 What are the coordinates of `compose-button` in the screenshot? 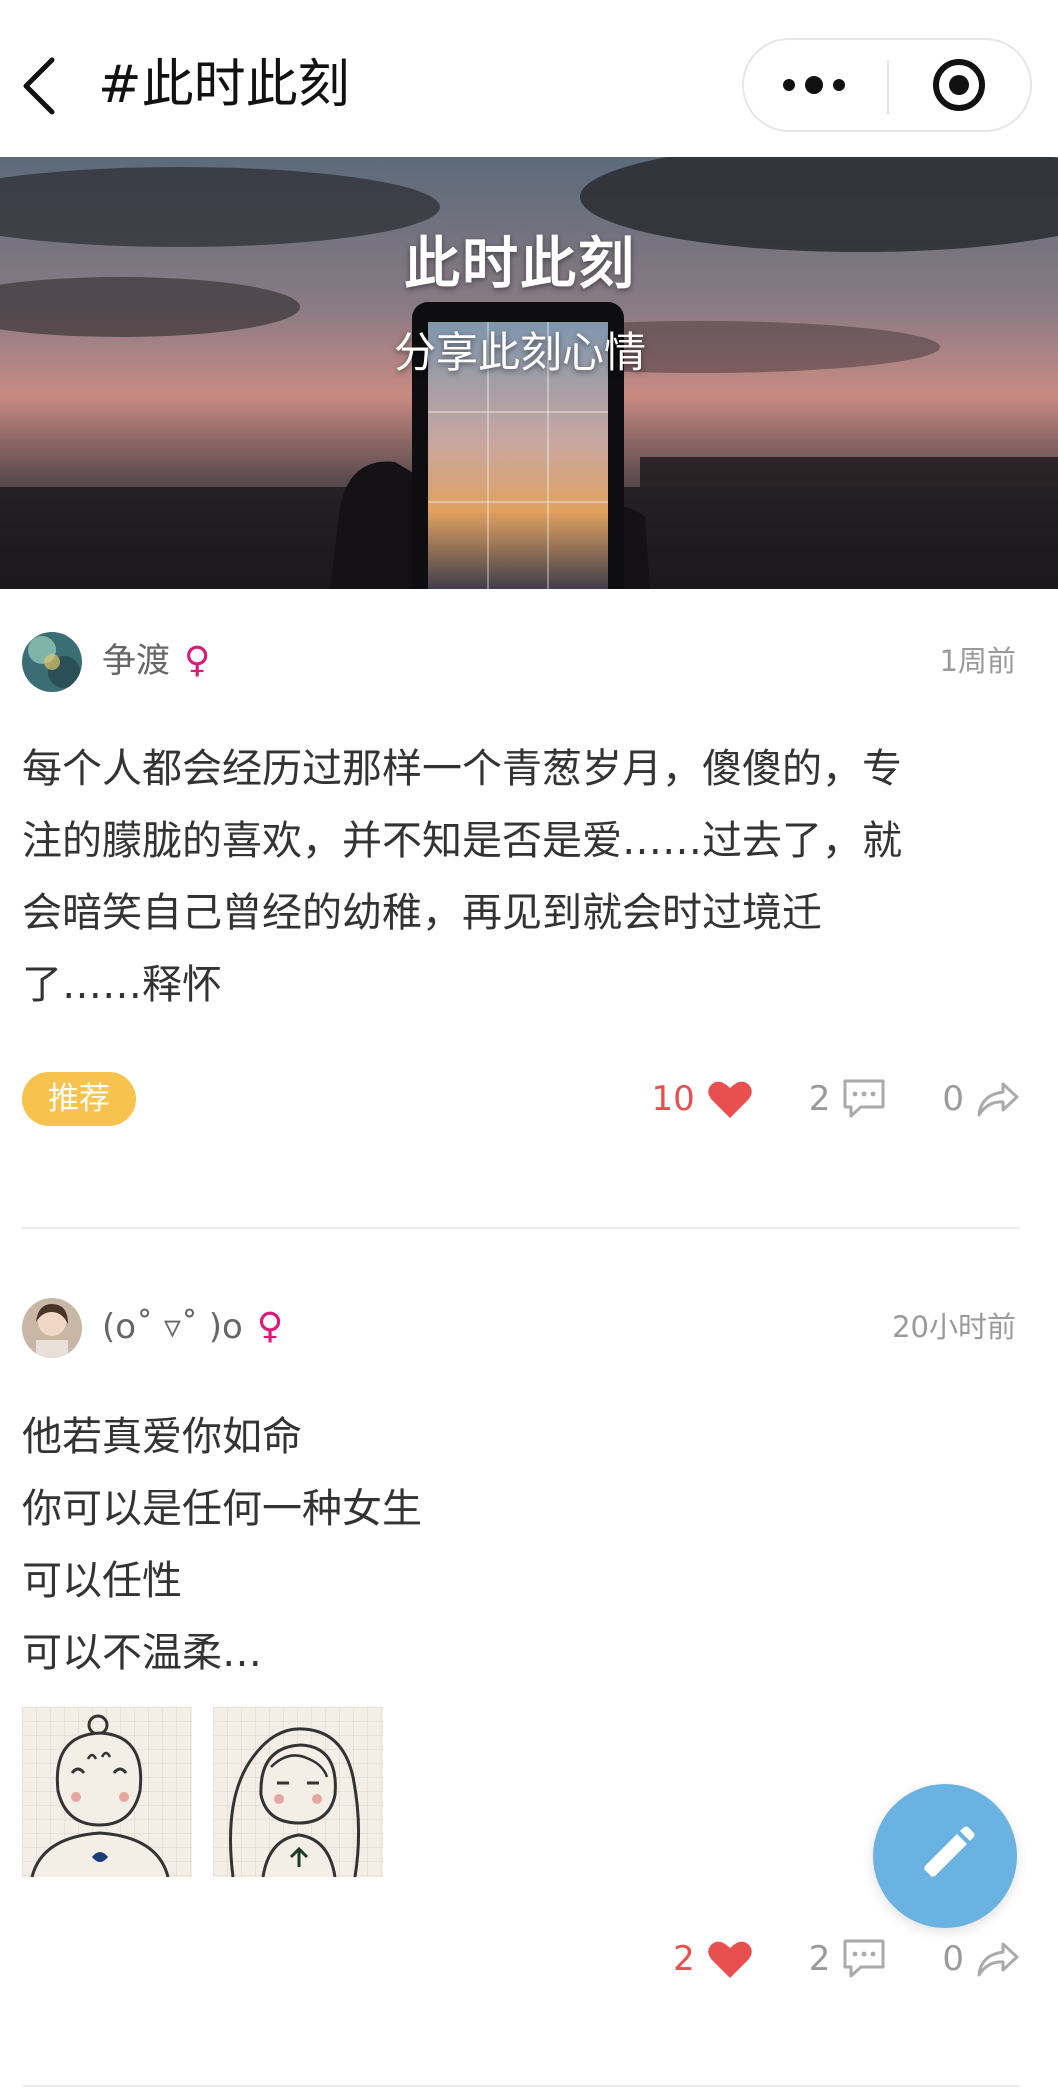 It's located at (945, 1856).